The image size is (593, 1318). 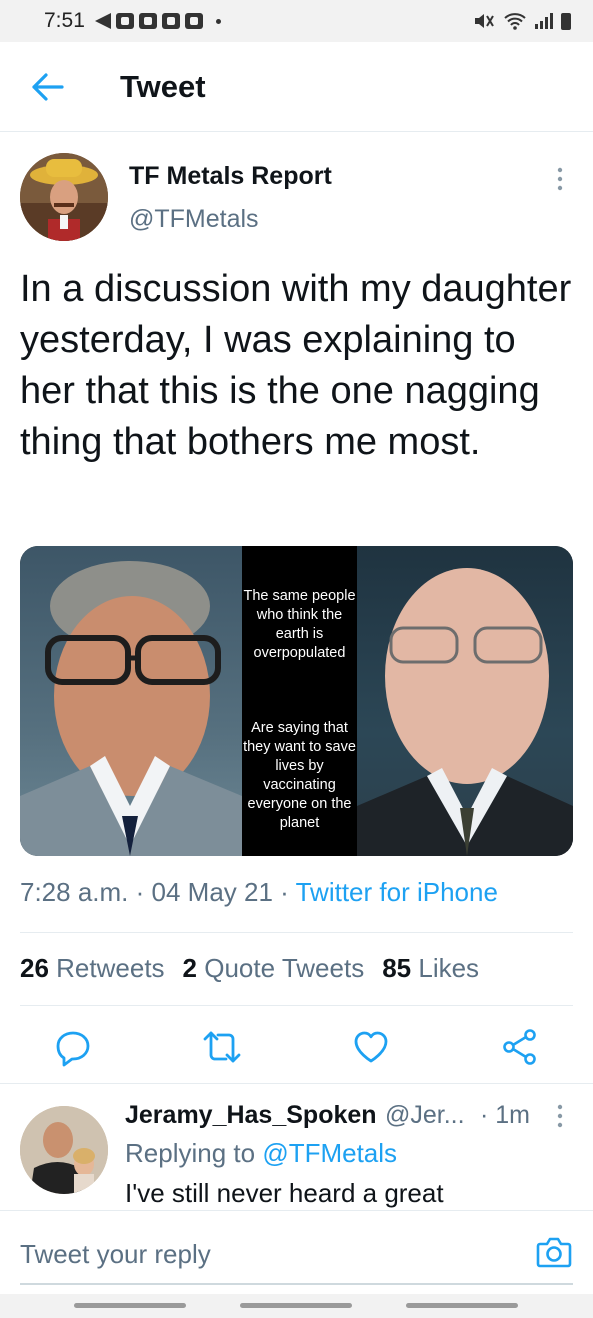 What do you see at coordinates (131, 708) in the screenshot?
I see `portrait-left` at bounding box center [131, 708].